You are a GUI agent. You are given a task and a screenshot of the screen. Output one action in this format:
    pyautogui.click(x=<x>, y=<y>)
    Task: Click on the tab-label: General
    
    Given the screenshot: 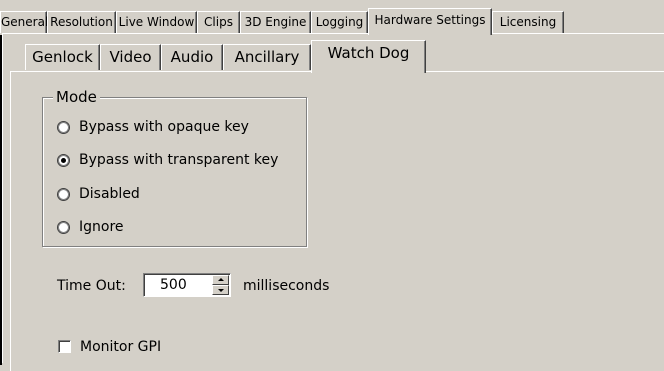 What is the action you would take?
    pyautogui.click(x=25, y=22)
    